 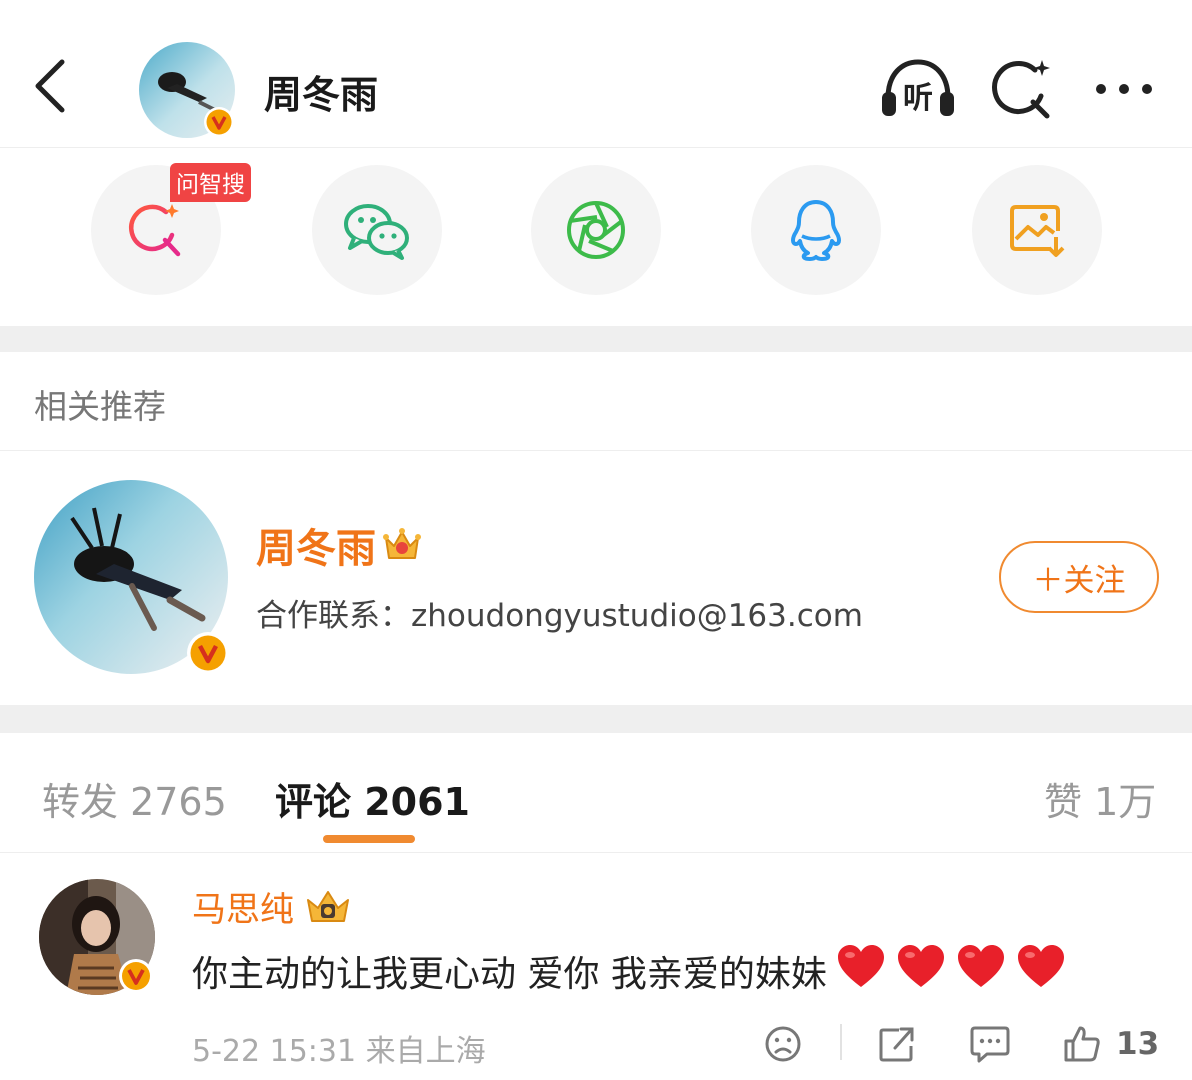 I want to click on share-qq-button, so click(x=816, y=230).